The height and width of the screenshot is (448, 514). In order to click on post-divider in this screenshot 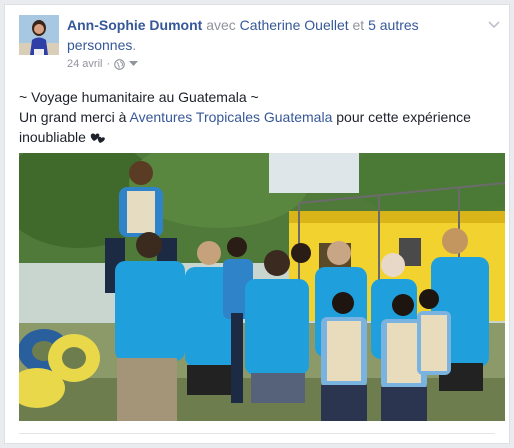, I will do `click(257, 433)`.